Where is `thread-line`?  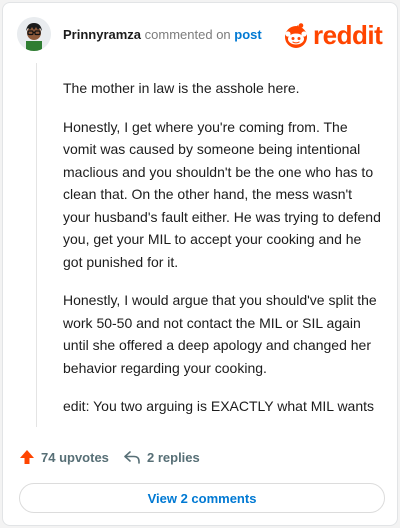
thread-line is located at coordinates (36, 245).